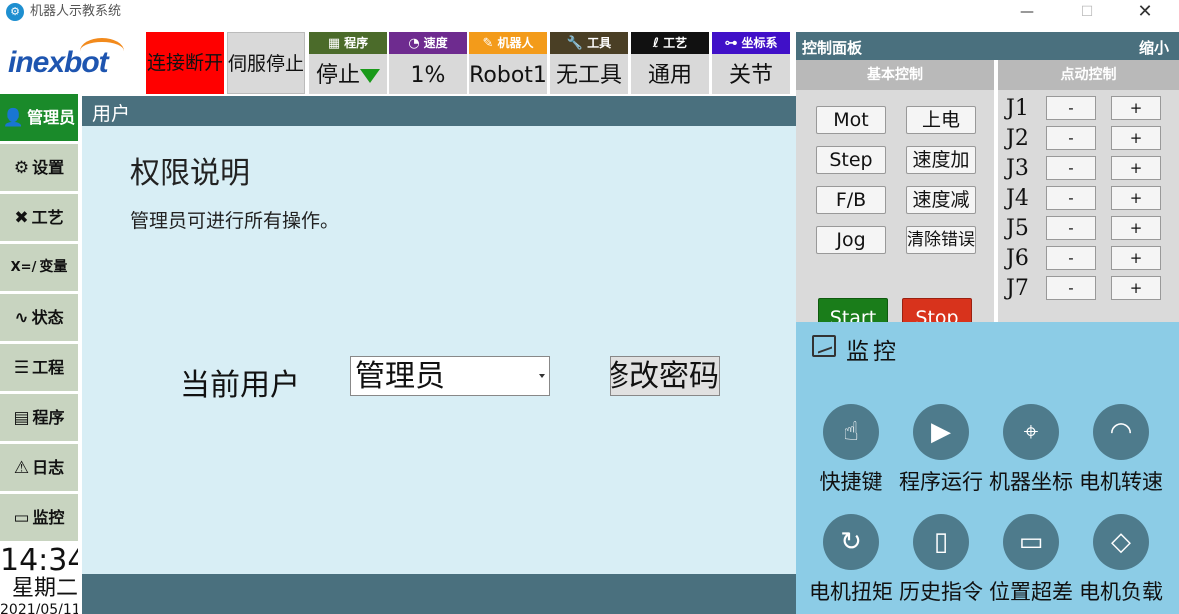  Describe the element at coordinates (656, 43) in the screenshot. I see `craft-icon: ℓ` at that location.